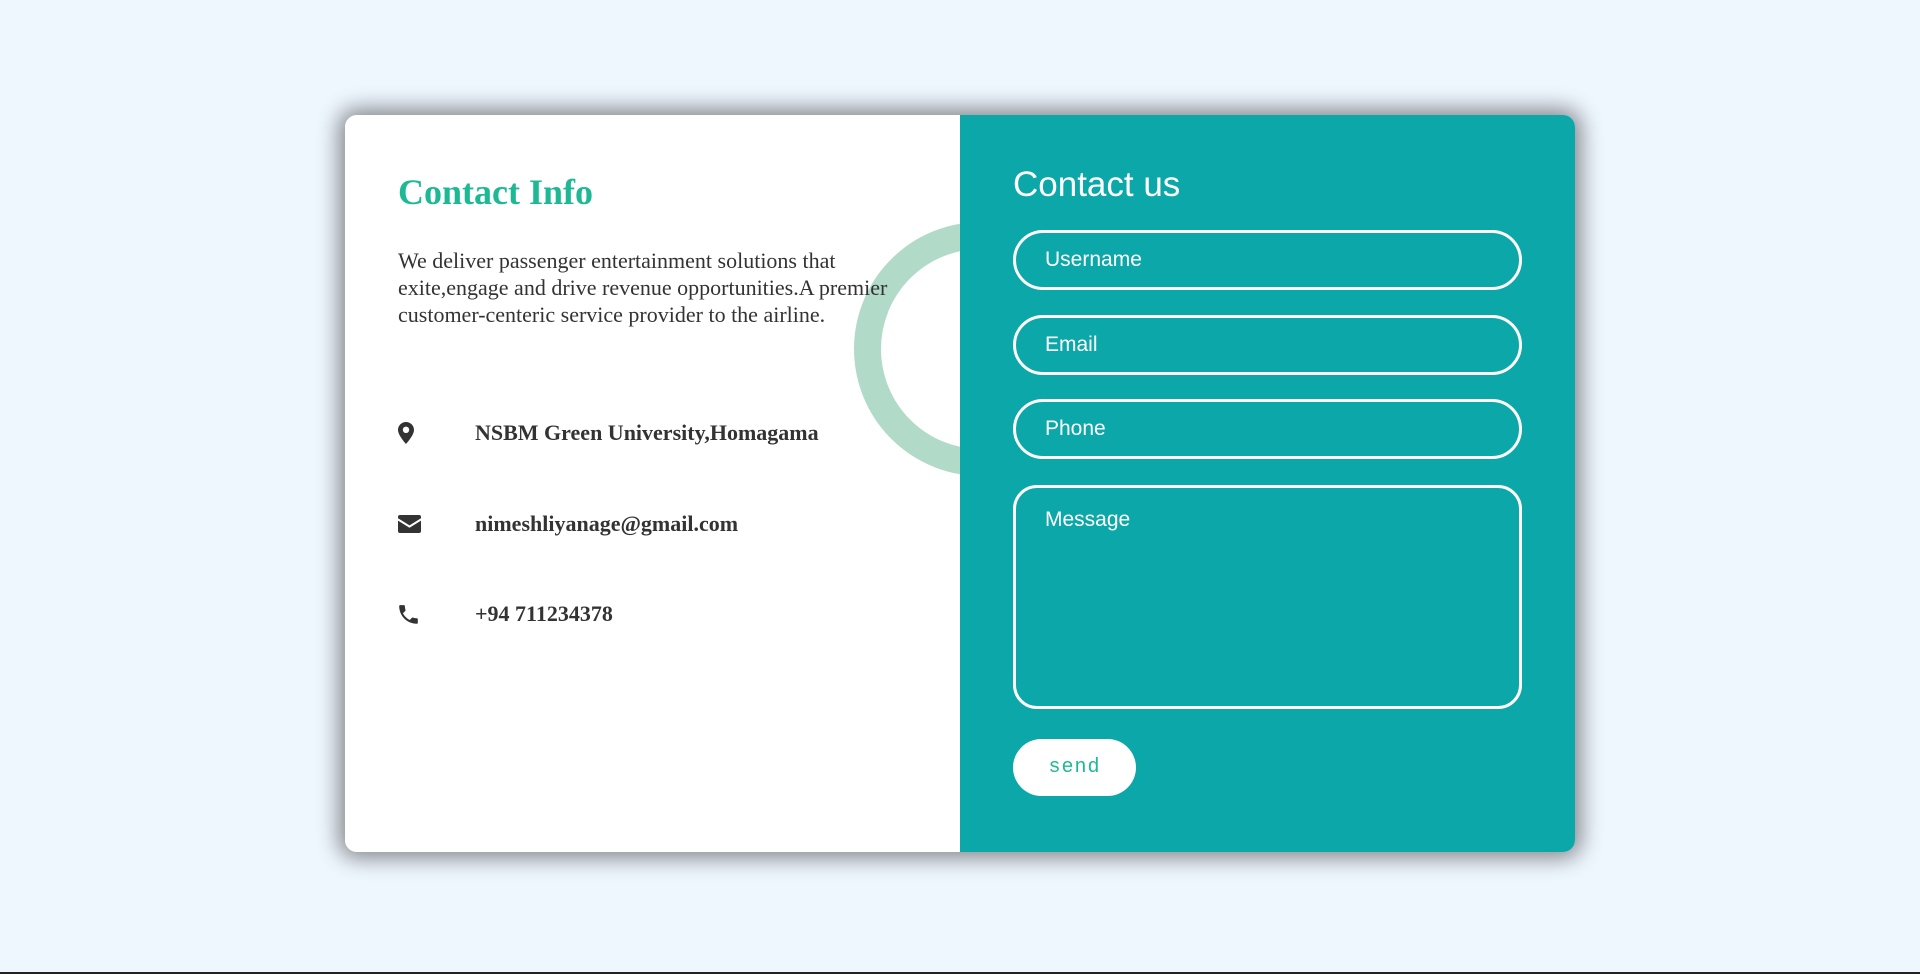  I want to click on email-text: nimeshliyanage@gmail.com, so click(607, 523).